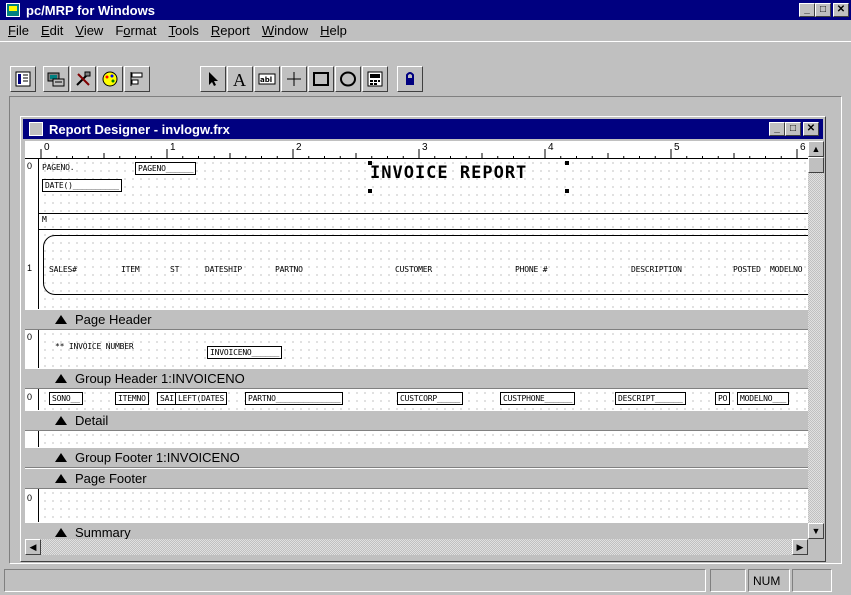 The height and width of the screenshot is (595, 851). Describe the element at coordinates (763, 398) in the screenshot. I see `detail-field: MODELNO___` at that location.